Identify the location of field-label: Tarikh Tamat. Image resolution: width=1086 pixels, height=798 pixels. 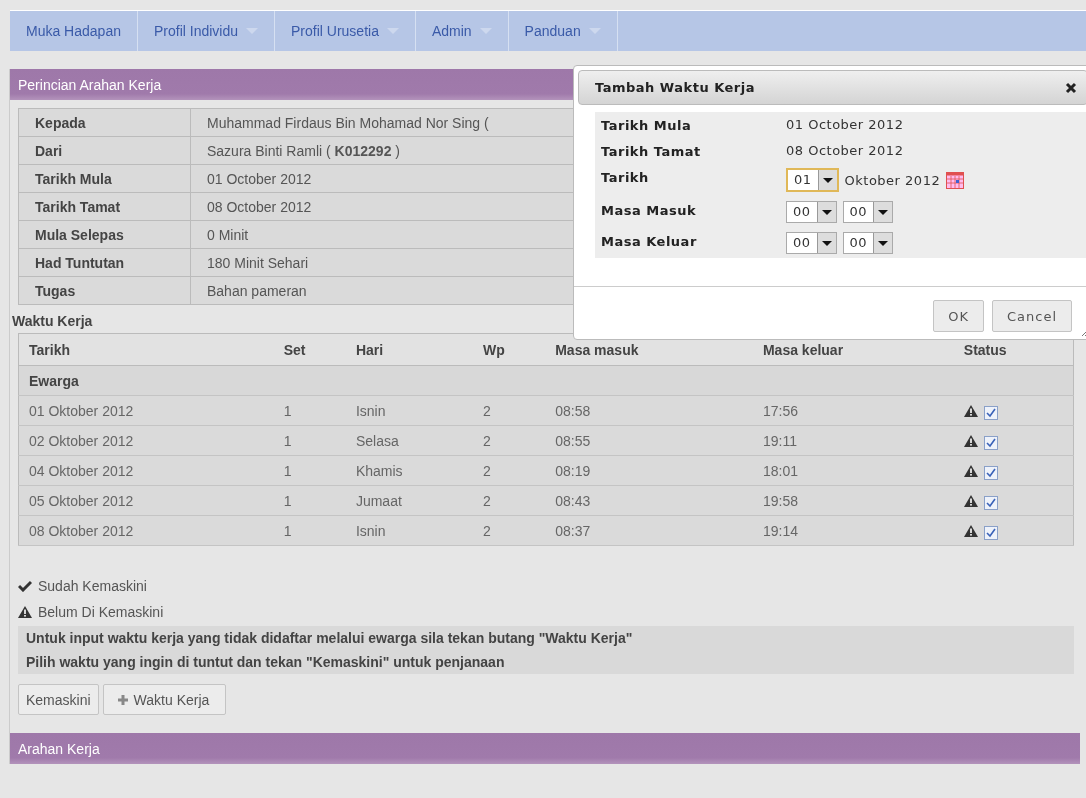
(651, 151).